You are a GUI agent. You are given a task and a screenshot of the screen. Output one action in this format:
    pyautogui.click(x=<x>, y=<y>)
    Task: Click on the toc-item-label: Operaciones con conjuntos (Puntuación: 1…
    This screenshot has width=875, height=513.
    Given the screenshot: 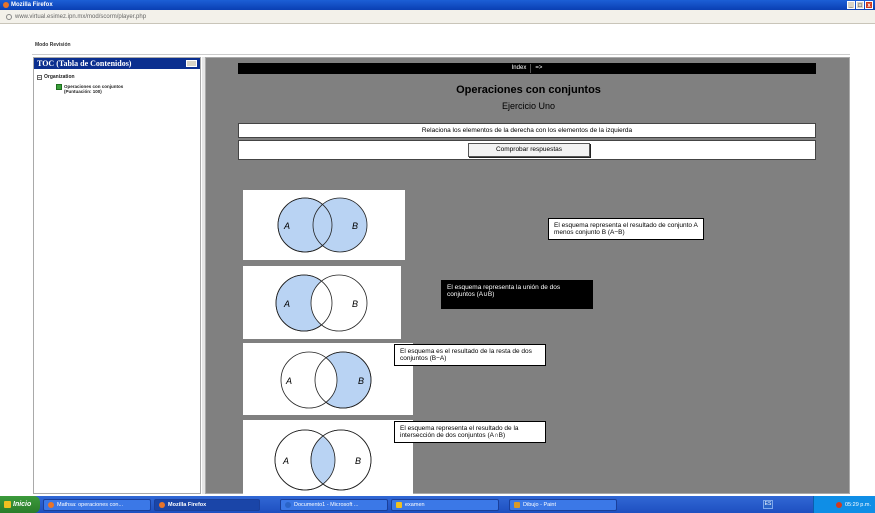 What is the action you would take?
    pyautogui.click(x=103, y=89)
    